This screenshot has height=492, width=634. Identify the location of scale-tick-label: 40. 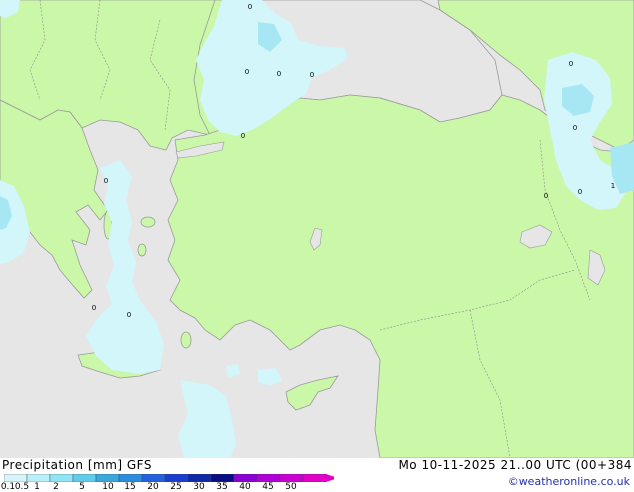
(245, 487).